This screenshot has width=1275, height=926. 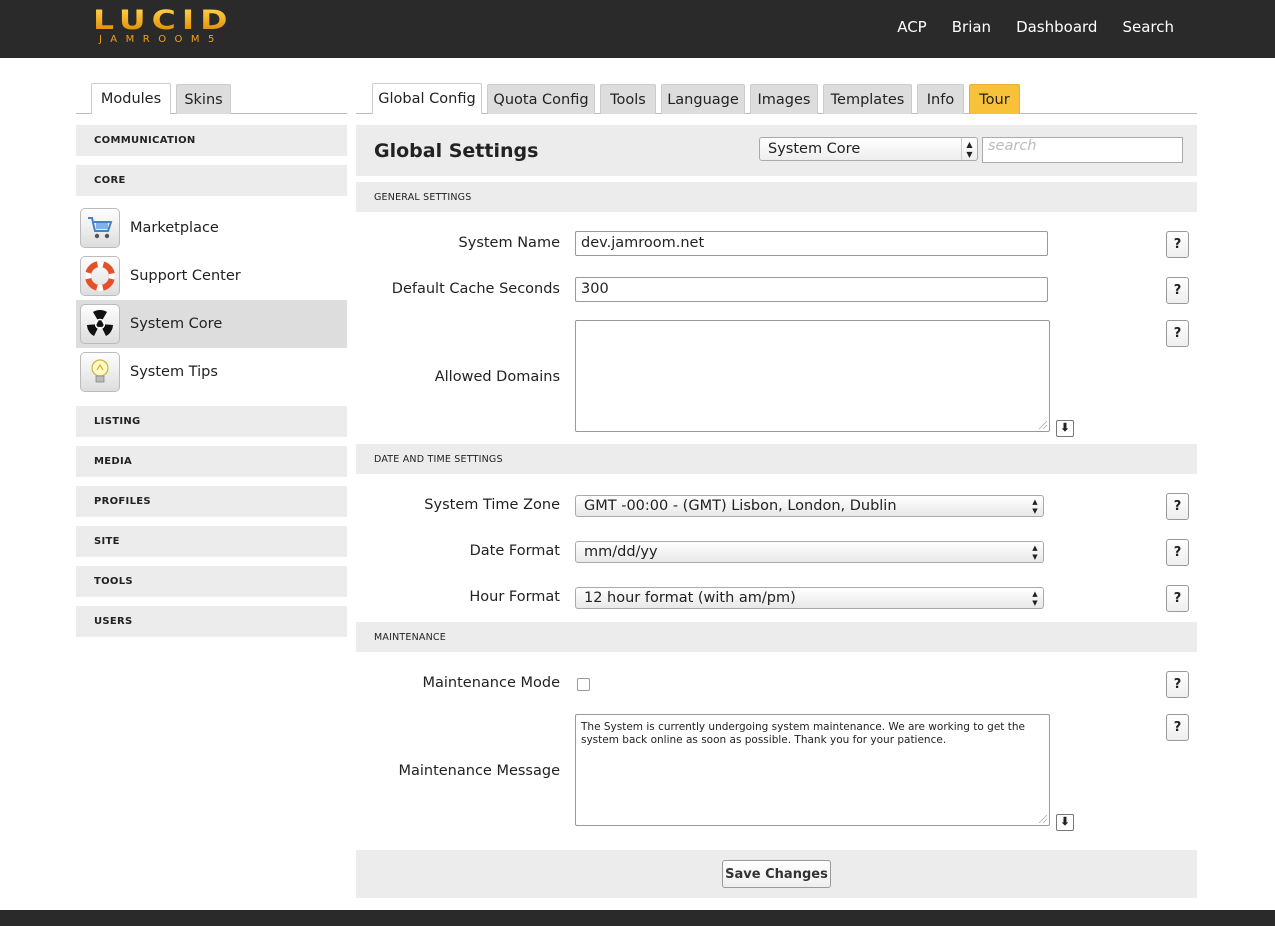 I want to click on section-maintenance: MAINTENANCE, so click(x=776, y=637).